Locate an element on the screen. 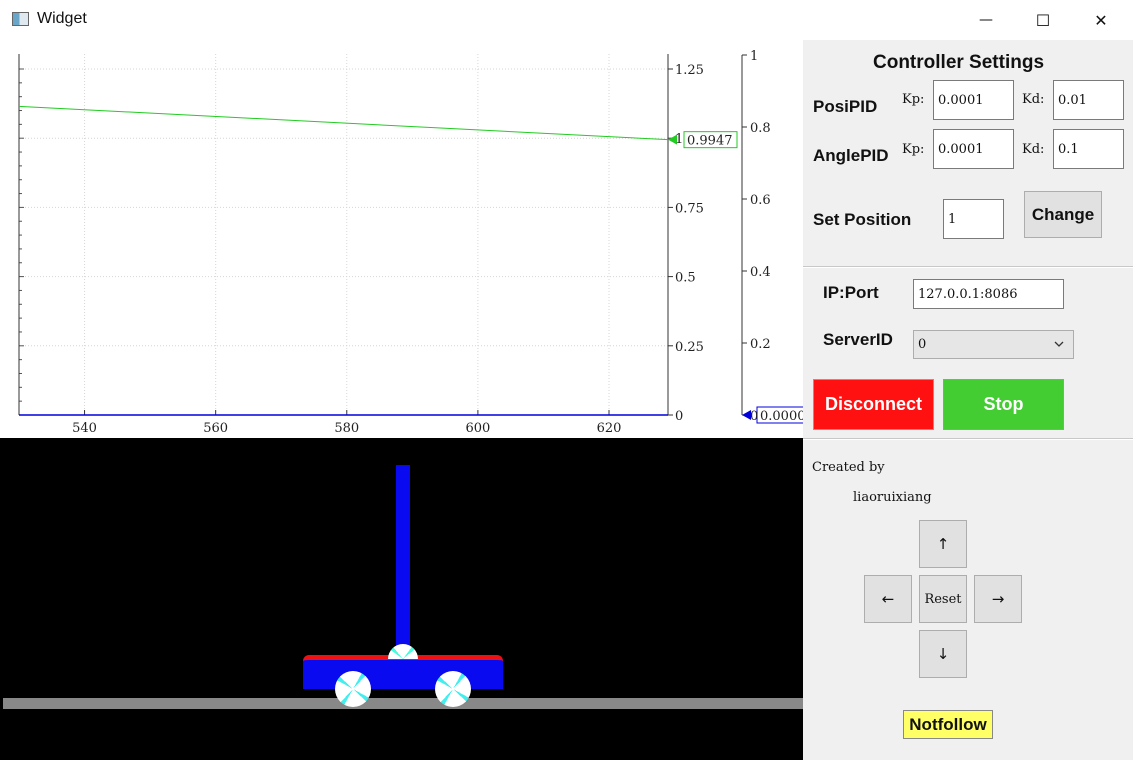 This screenshot has width=1133, height=760. created-by-label: Created by is located at coordinates (848, 467).